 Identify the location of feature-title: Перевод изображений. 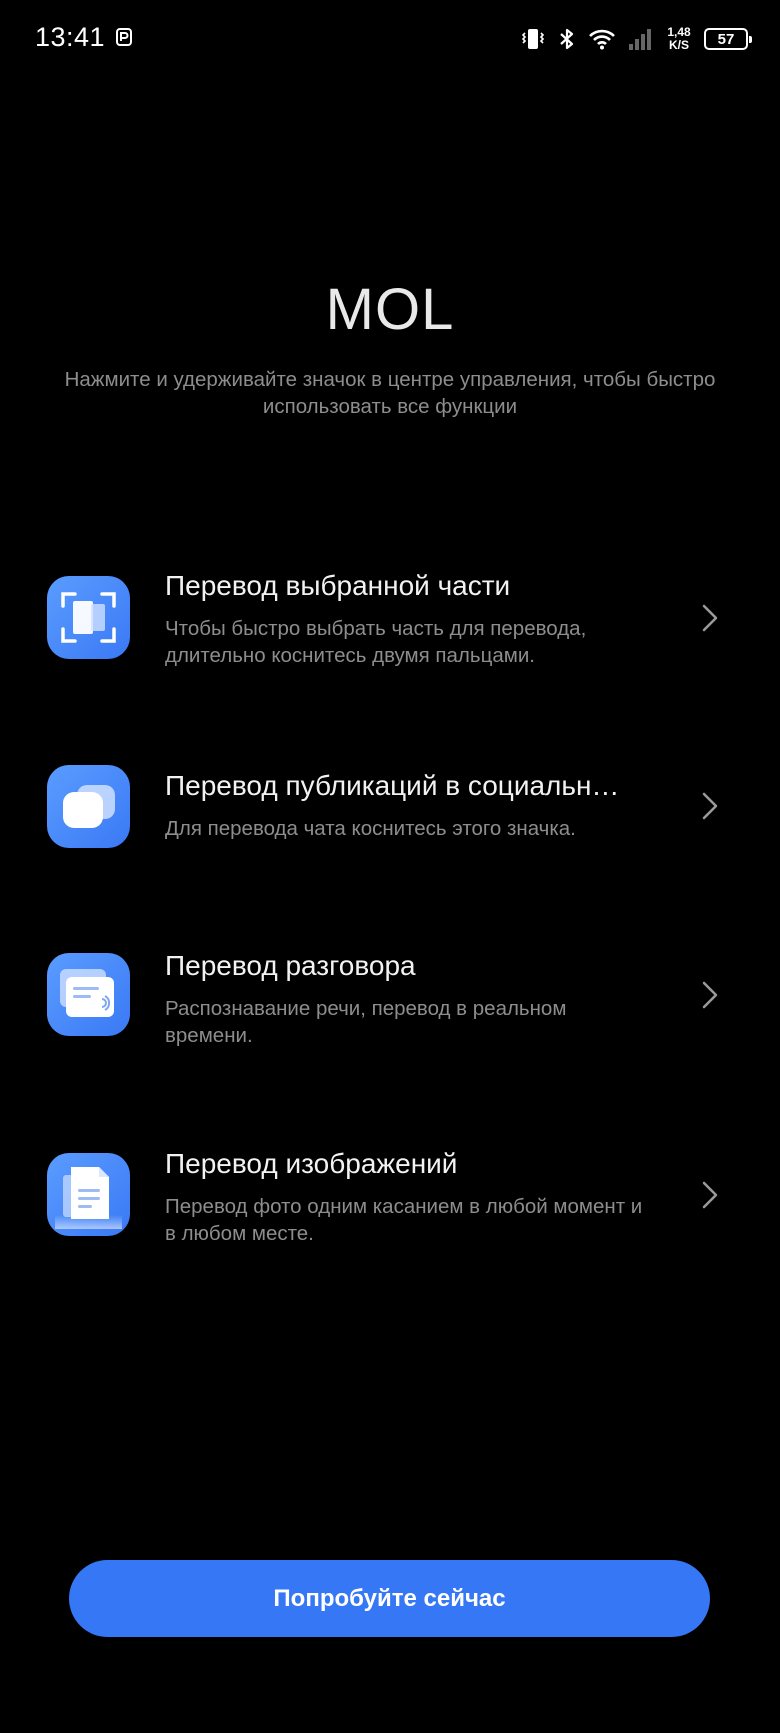
(311, 1163).